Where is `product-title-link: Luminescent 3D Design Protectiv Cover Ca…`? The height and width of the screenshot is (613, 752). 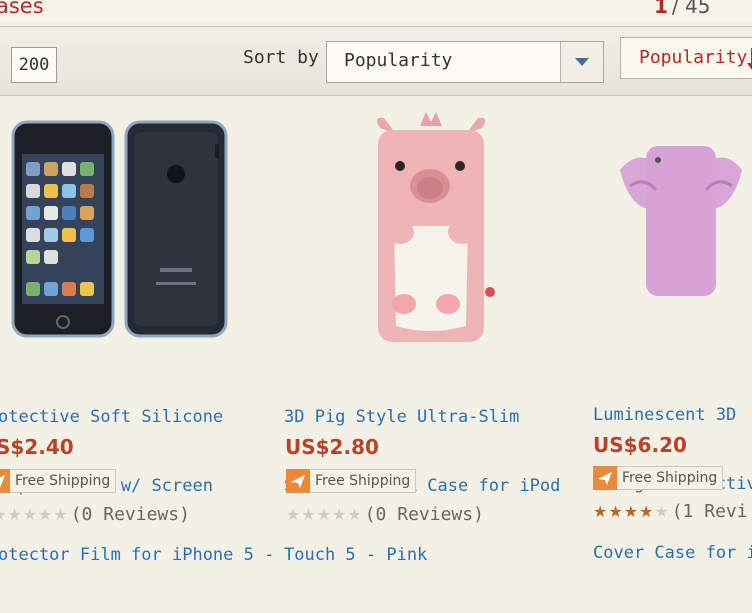 product-title-link: Luminescent 3D Design Protectiv Cover Ca… is located at coordinates (672, 461).